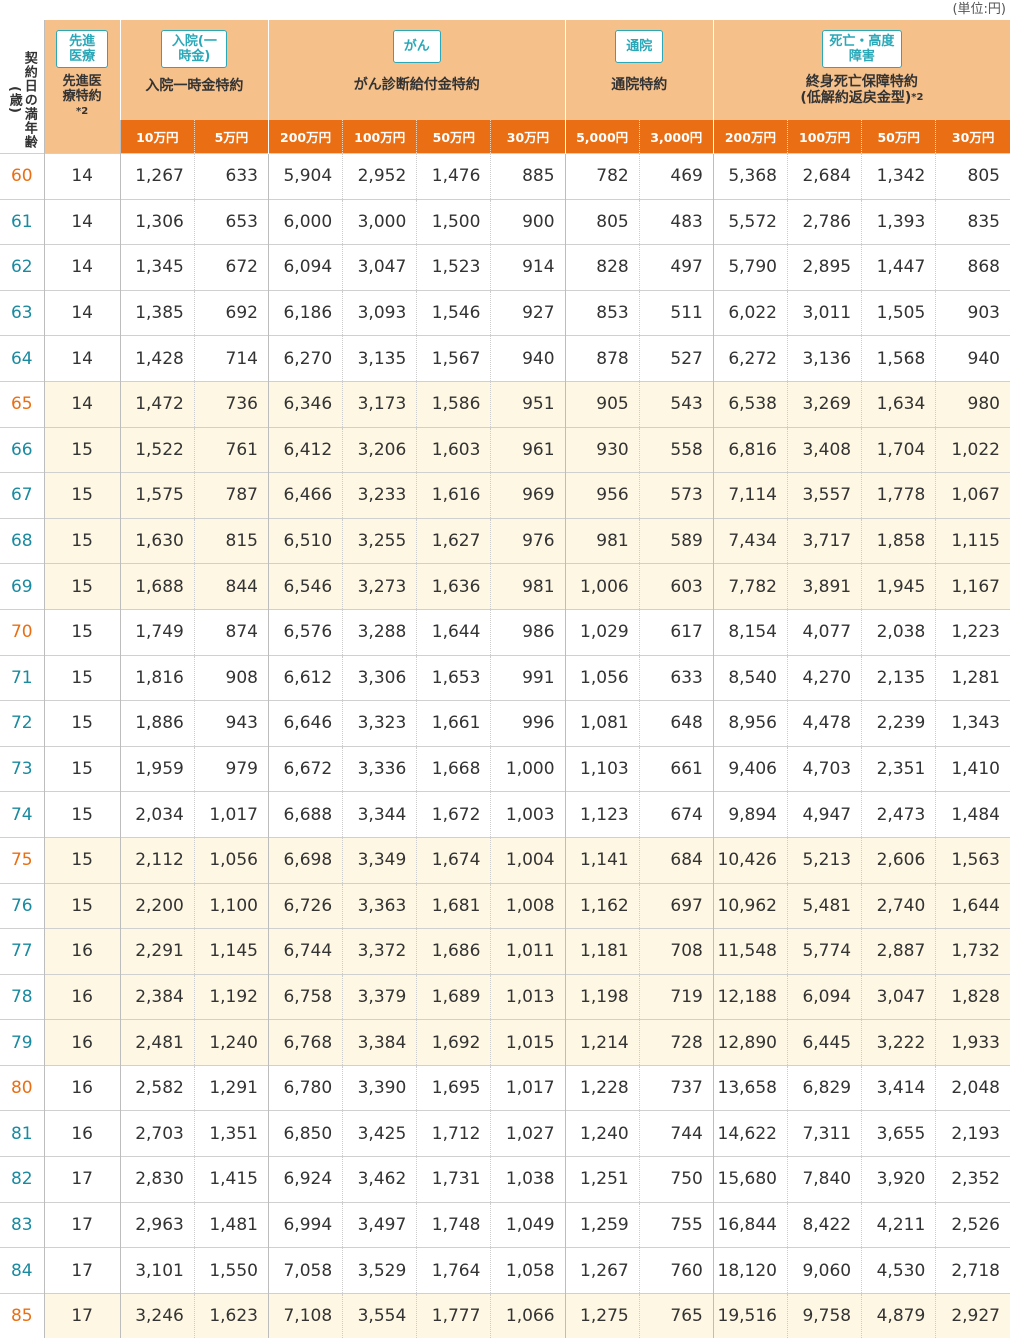 Image resolution: width=1010 pixels, height=1342 pixels. Describe the element at coordinates (676, 1224) in the screenshot. I see `premium-cell: 755` at that location.